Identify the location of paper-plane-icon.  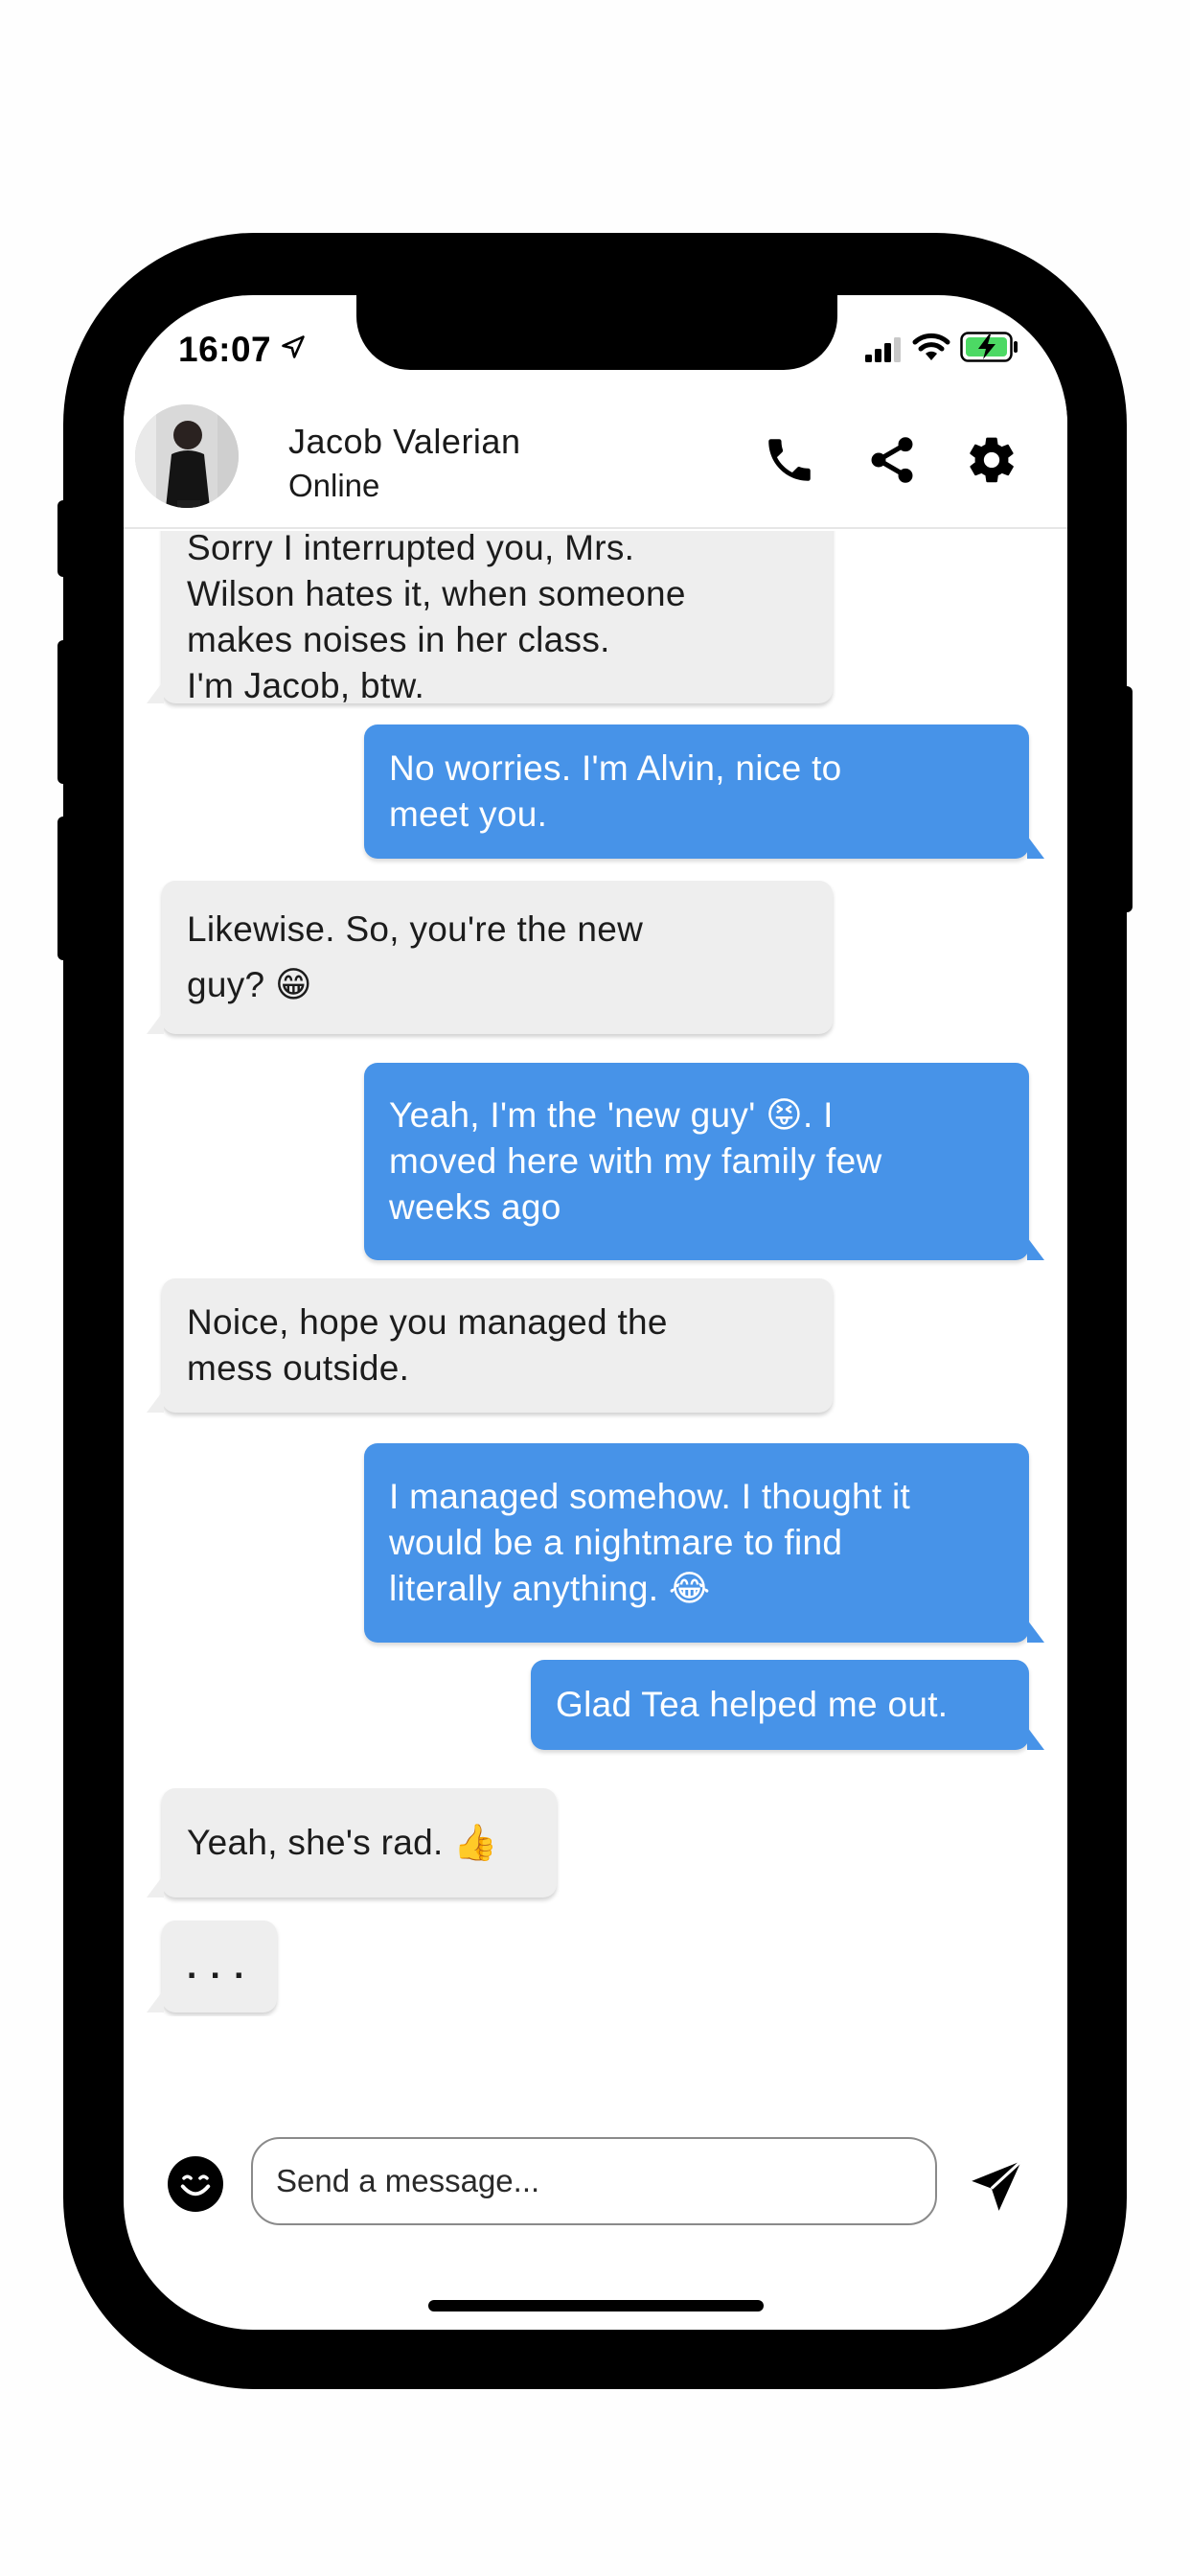
(997, 2186).